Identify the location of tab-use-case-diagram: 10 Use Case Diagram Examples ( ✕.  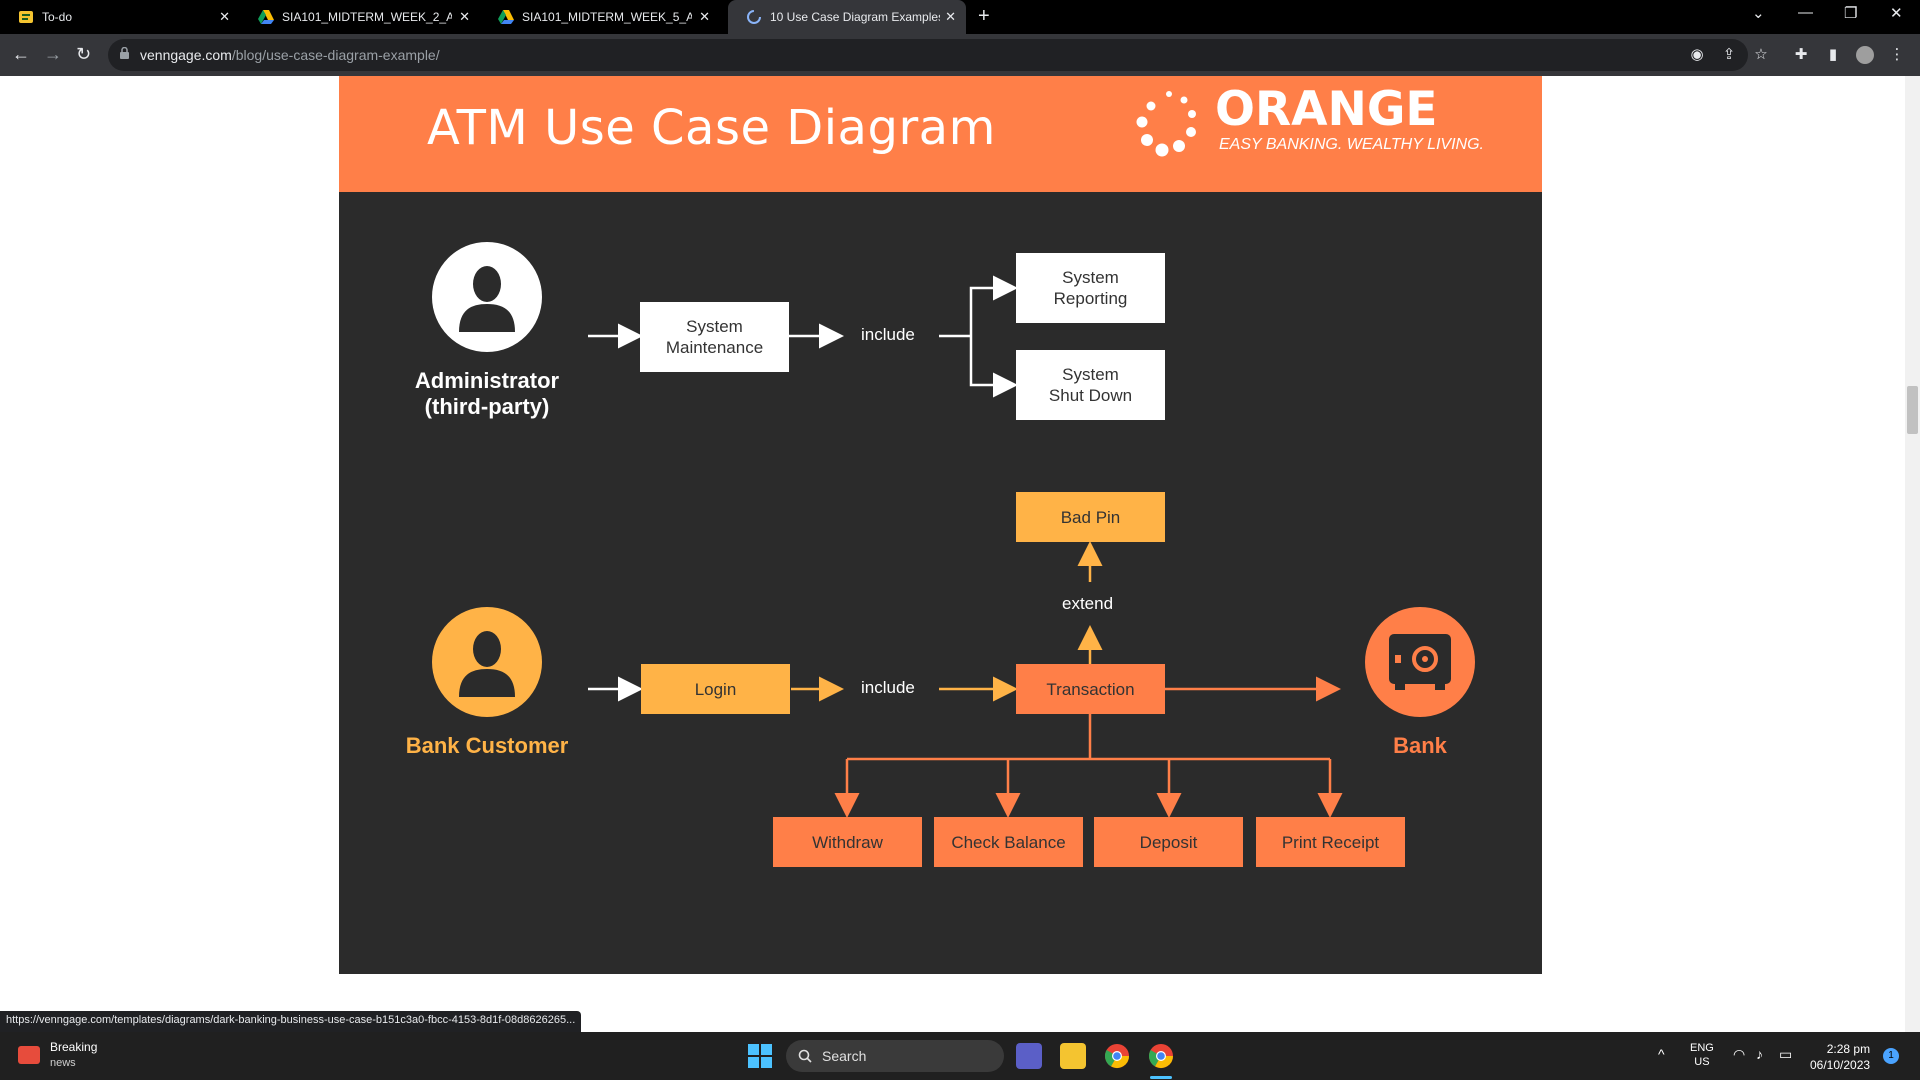
(847, 17).